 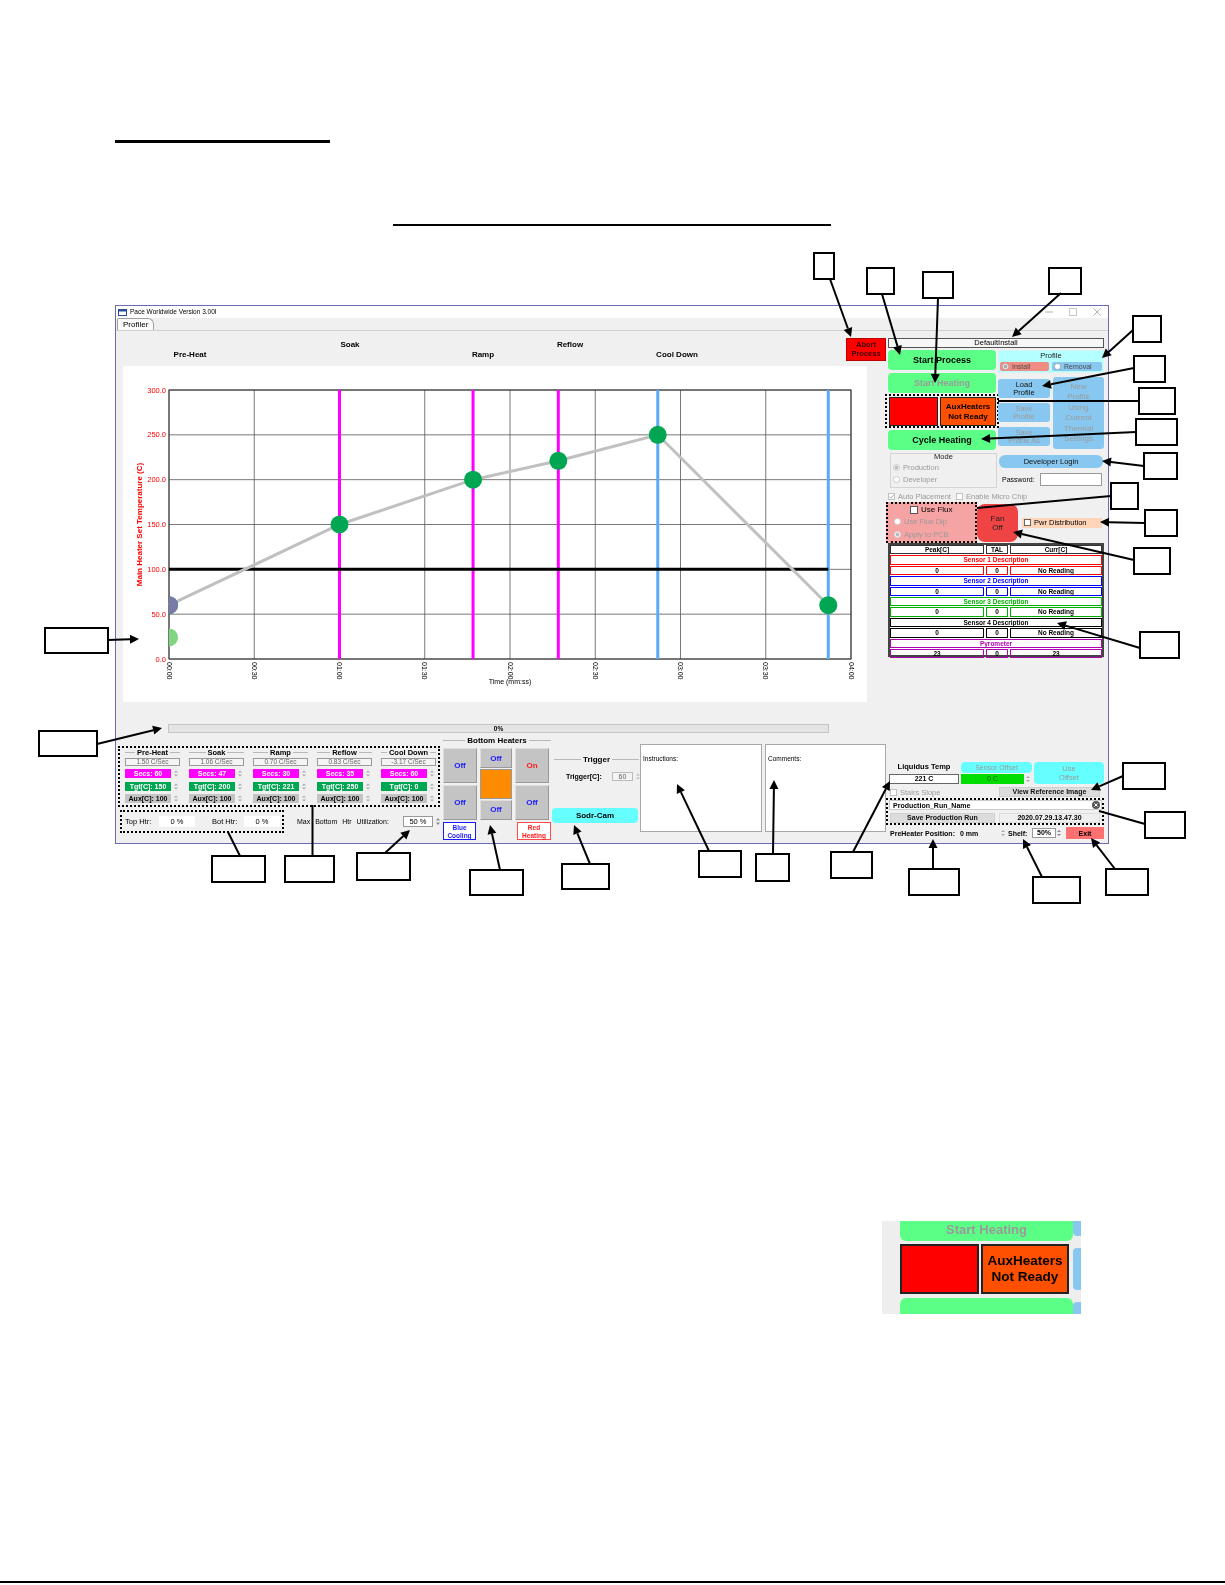 What do you see at coordinates (1071, 479) in the screenshot?
I see `password-field` at bounding box center [1071, 479].